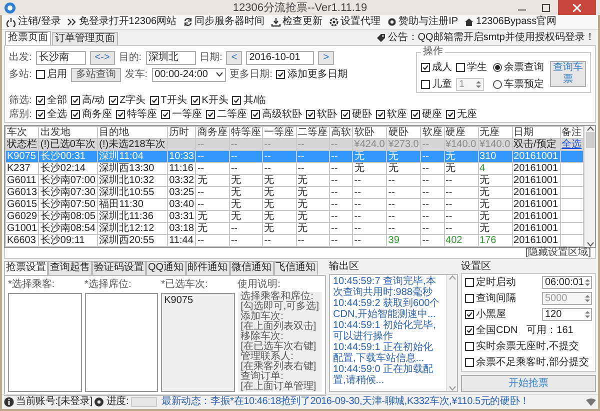 This screenshot has width=600, height=411. I want to click on swap-button: <->, so click(102, 57).